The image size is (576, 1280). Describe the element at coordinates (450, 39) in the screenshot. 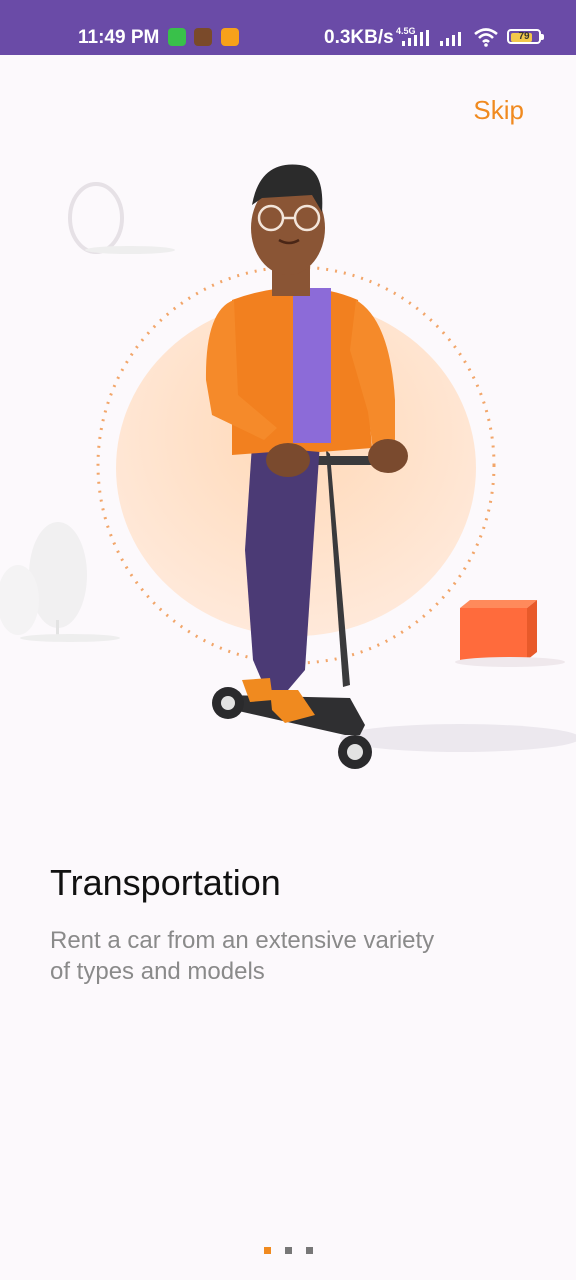

I see `signal-icon-secondary` at that location.